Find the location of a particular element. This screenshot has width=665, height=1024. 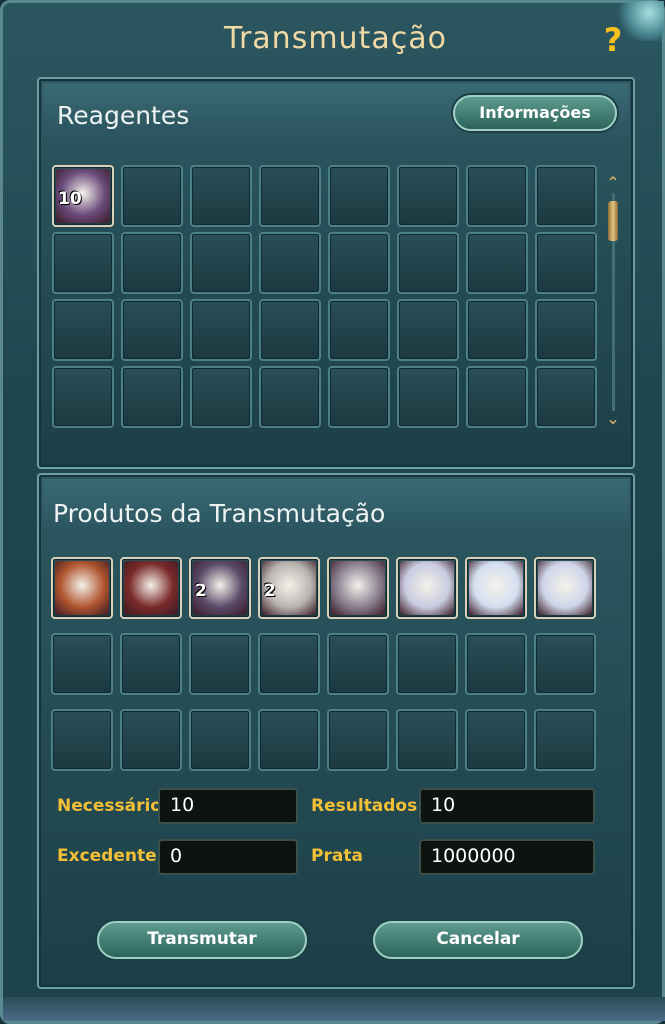

white-robe-icon is located at coordinates (496, 588).